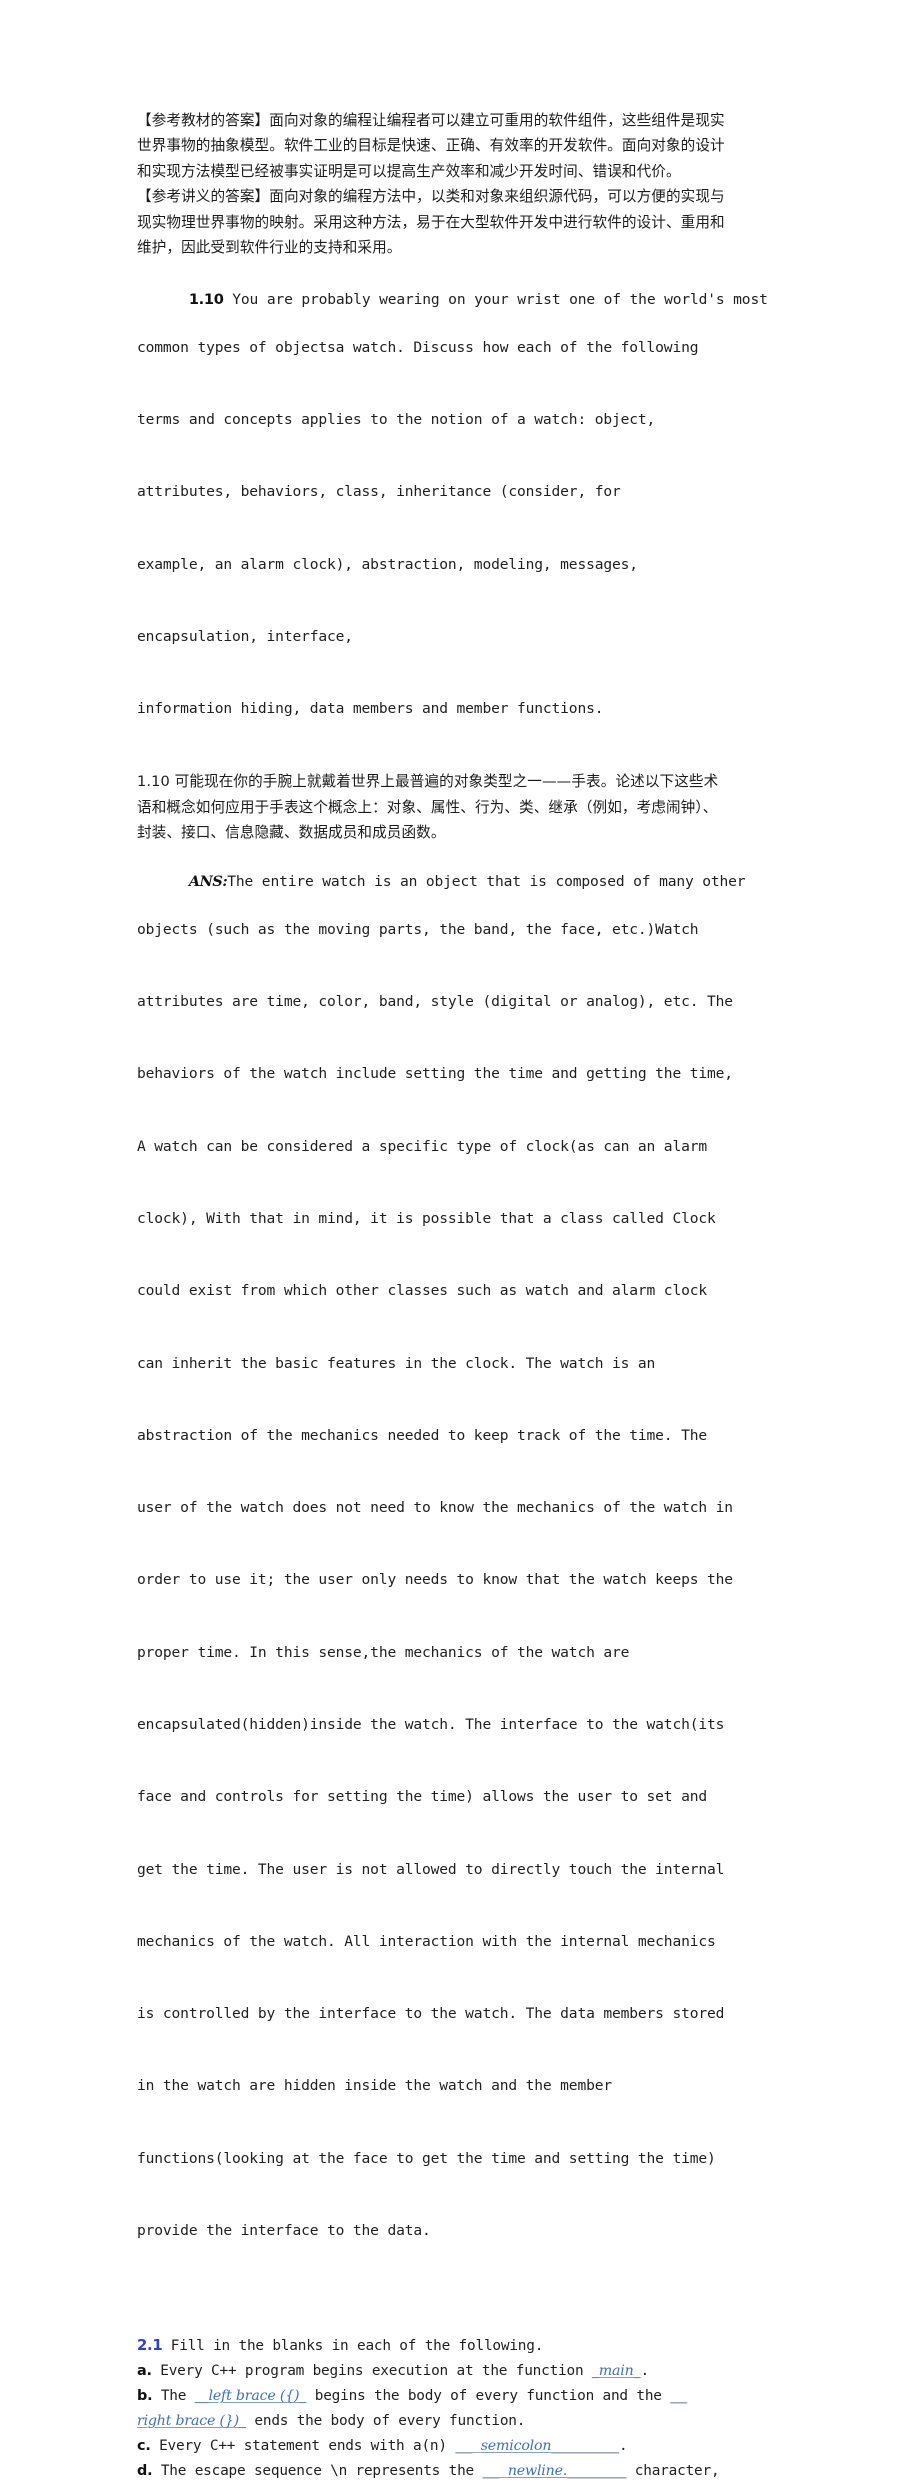  Describe the element at coordinates (245, 636) in the screenshot. I see `question-1-10-line-5: encapsulation, interface,` at that location.